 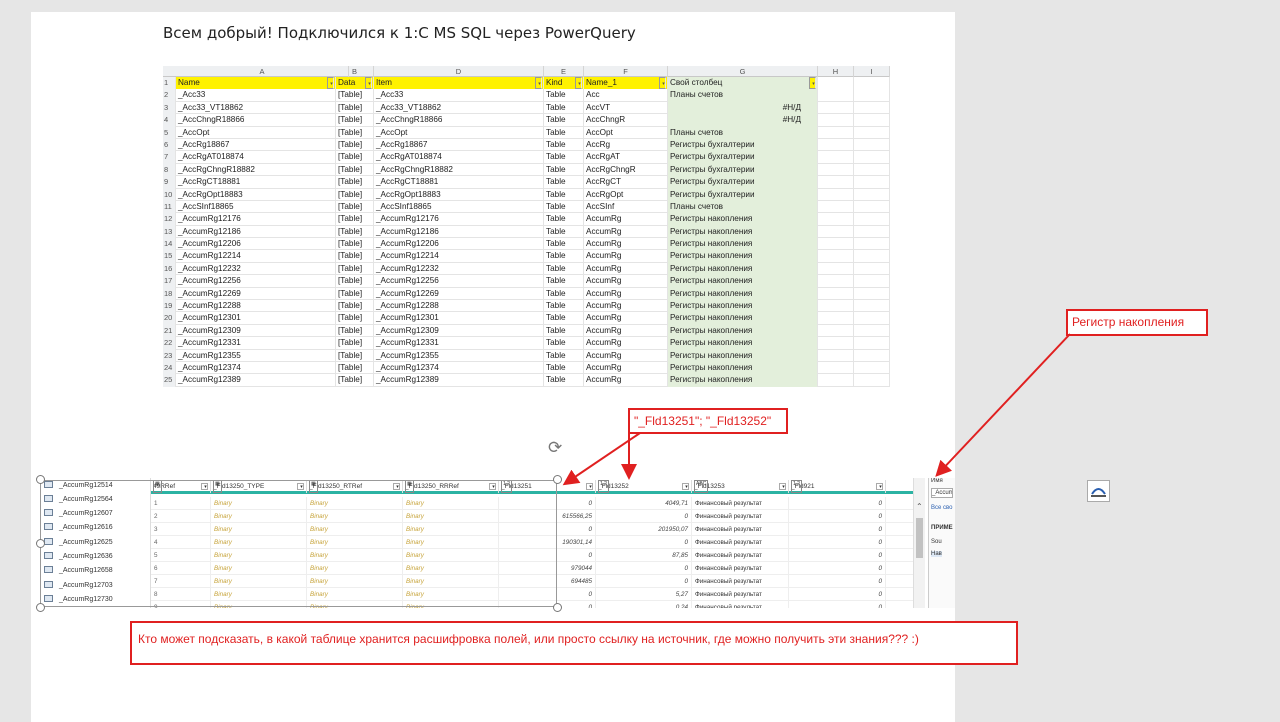 I want to click on cell-name: _AccumRg12374, so click(x=256, y=368).